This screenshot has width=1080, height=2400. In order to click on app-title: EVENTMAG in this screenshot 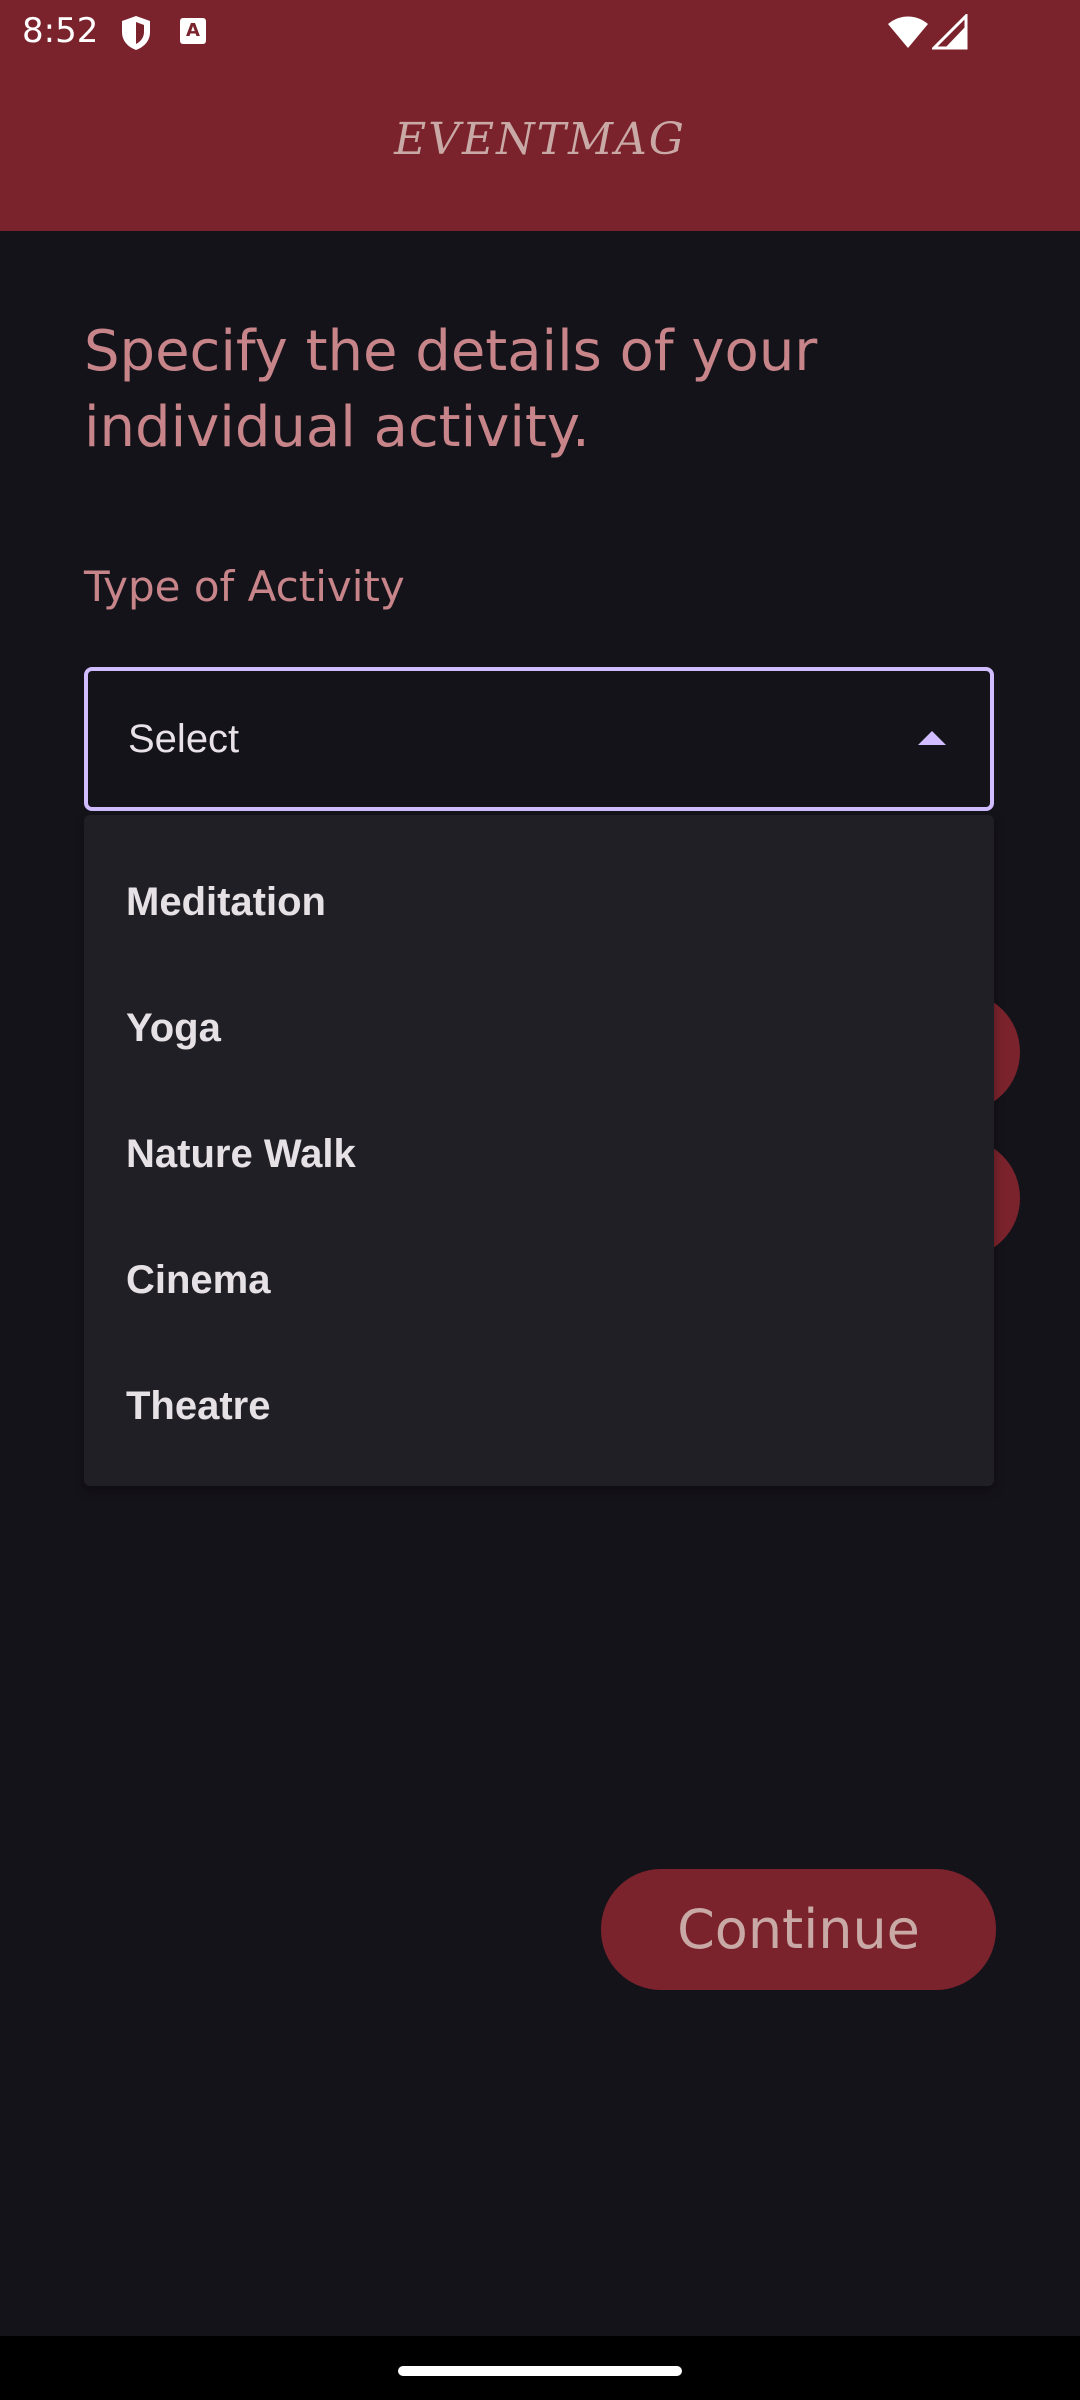, I will do `click(540, 139)`.